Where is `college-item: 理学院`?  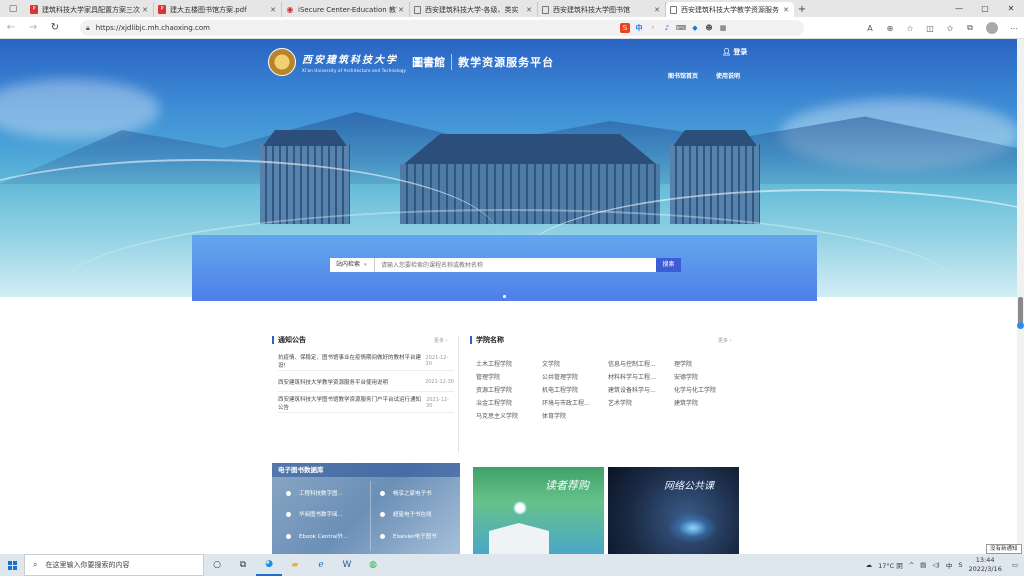 college-item: 理学院 is located at coordinates (707, 363).